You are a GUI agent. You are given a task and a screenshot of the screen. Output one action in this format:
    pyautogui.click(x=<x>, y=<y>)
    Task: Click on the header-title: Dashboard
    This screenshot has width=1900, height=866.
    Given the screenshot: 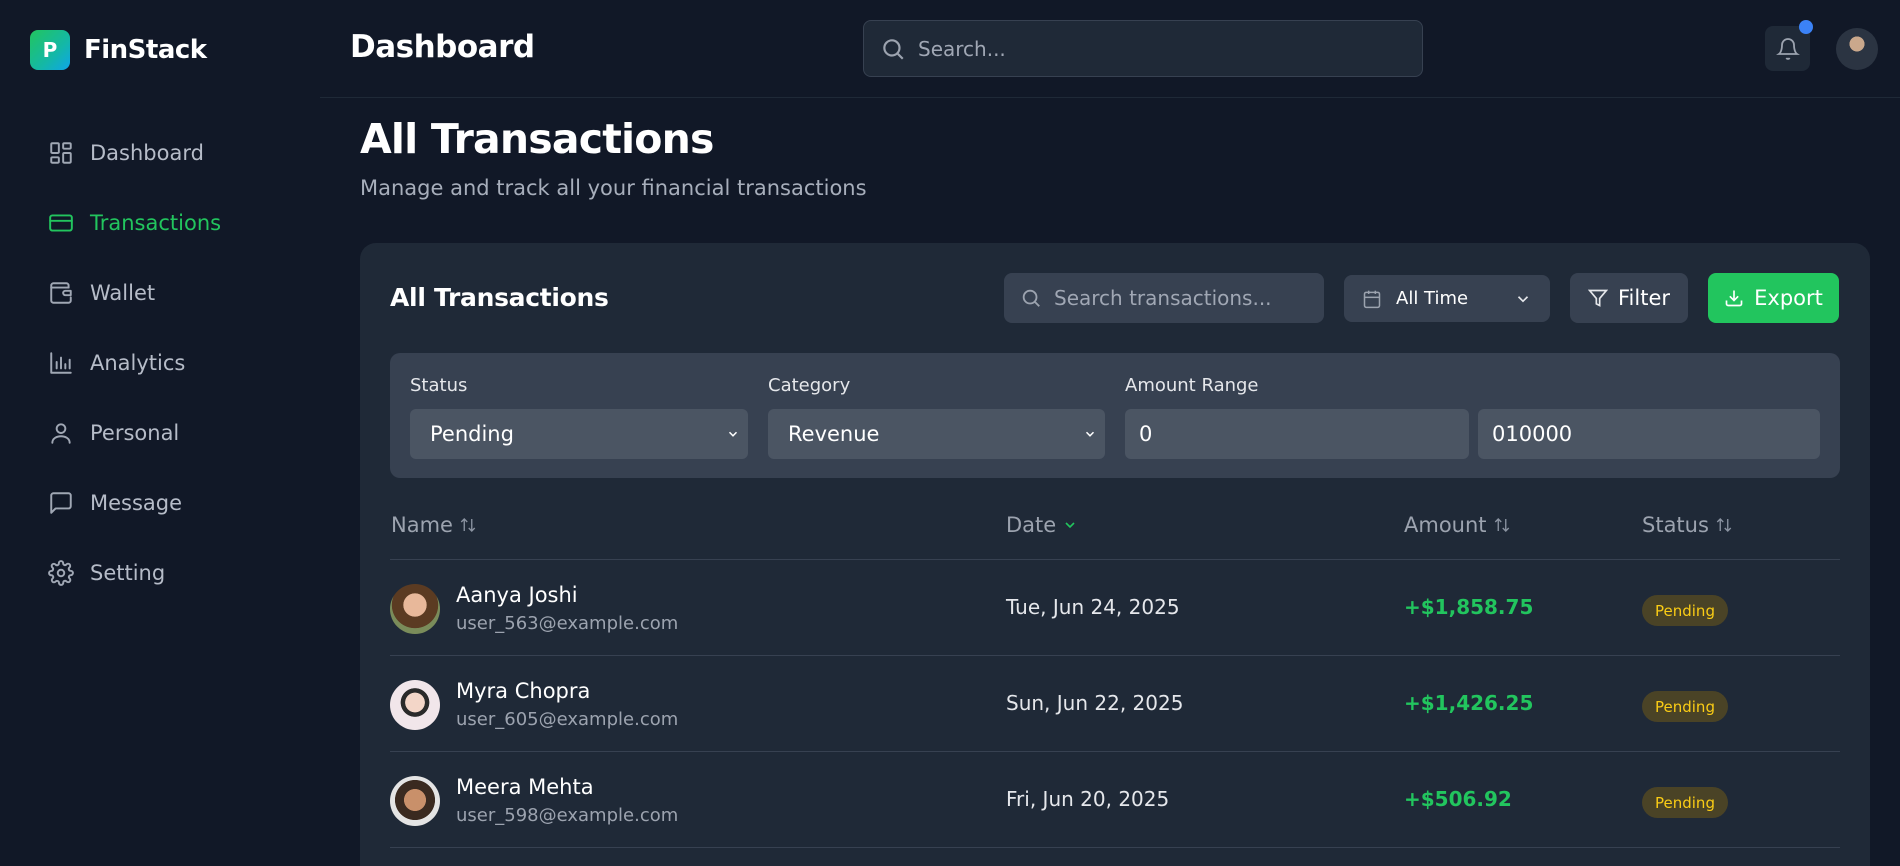 What is the action you would take?
    pyautogui.click(x=442, y=47)
    